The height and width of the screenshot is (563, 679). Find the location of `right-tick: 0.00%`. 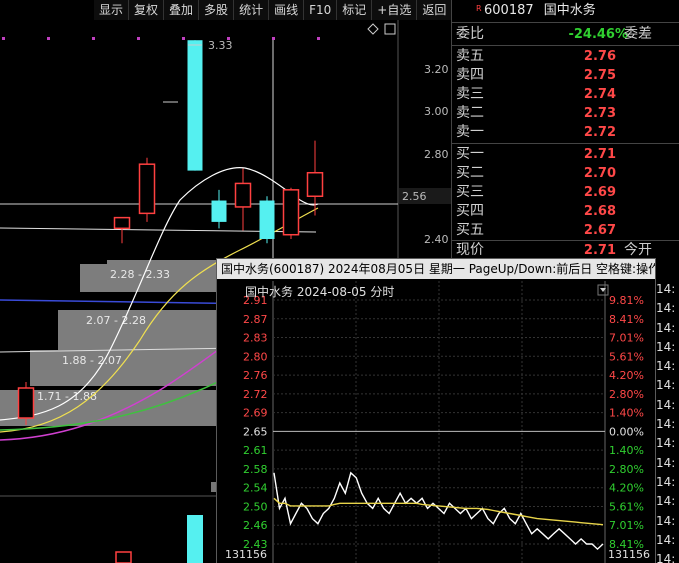

right-tick: 0.00% is located at coordinates (626, 431).